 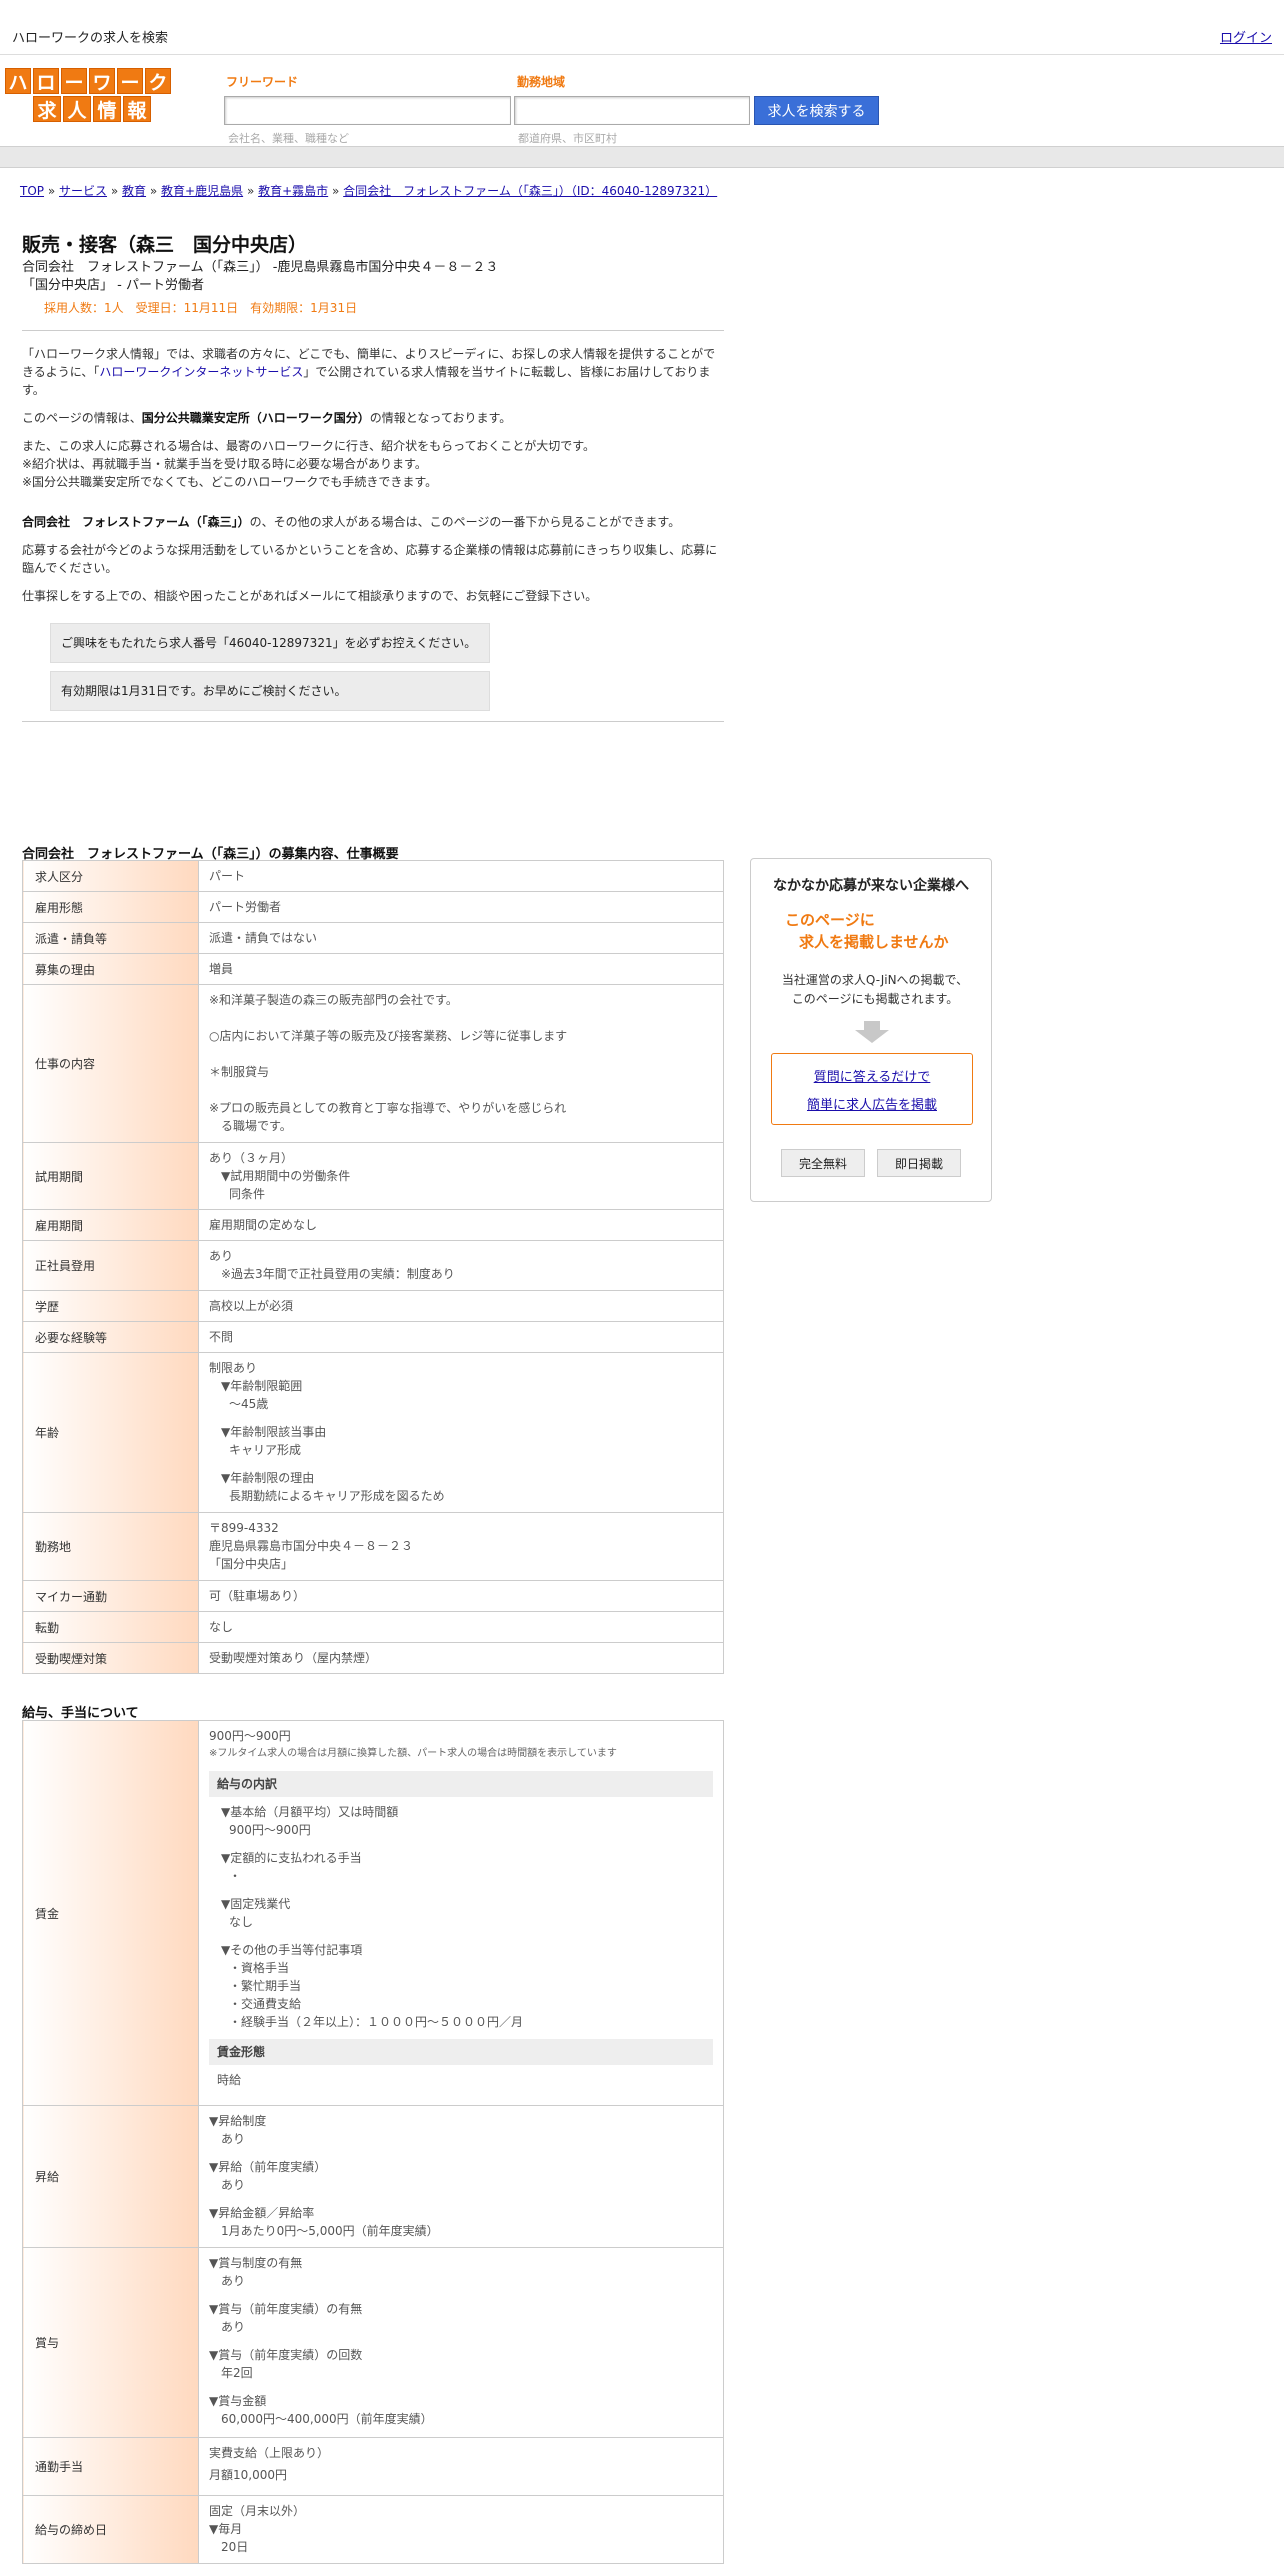 What do you see at coordinates (47, 109) in the screenshot?
I see `logo-char: 求` at bounding box center [47, 109].